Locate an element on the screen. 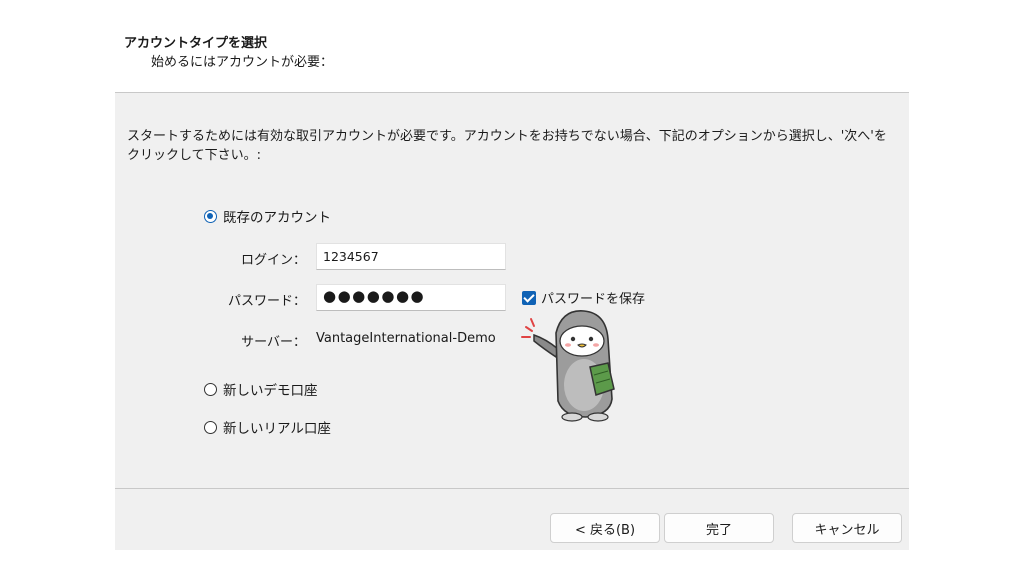 The height and width of the screenshot is (576, 1024). checkbox-checked-icon is located at coordinates (529, 297).